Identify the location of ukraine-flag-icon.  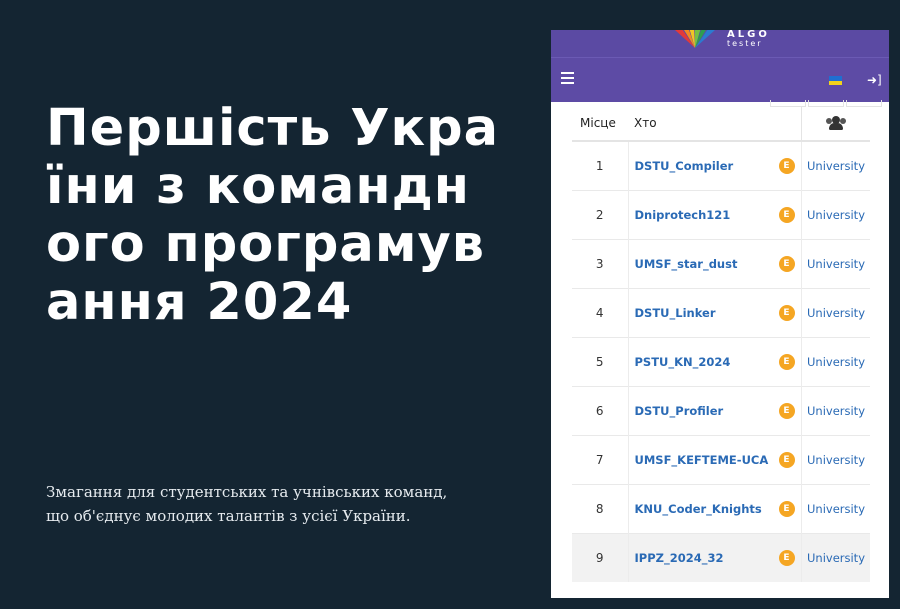
(835, 80).